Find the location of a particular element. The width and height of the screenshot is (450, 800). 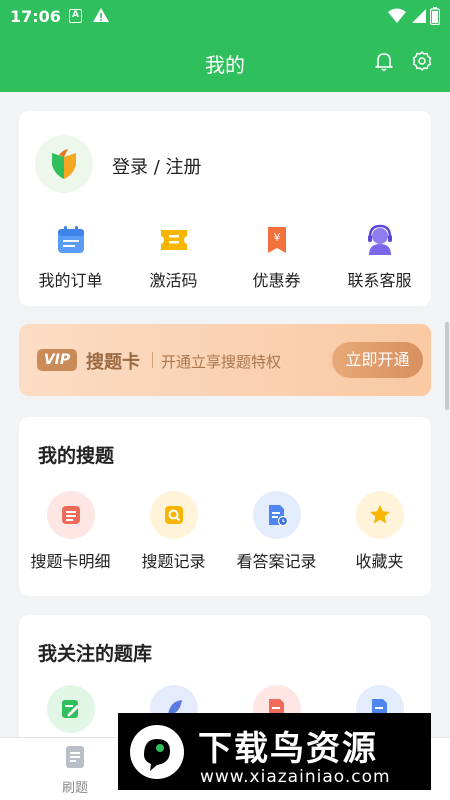

vip-banner: VIP 搜题卡 开通立享搜题特权 立即开通 is located at coordinates (225, 360).